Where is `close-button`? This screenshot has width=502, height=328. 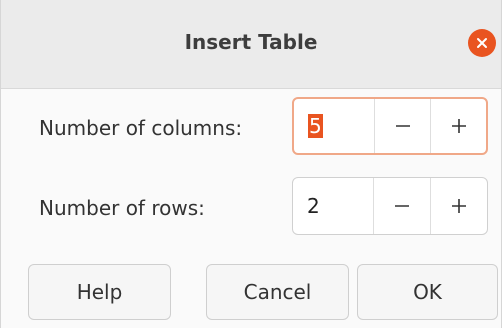 close-button is located at coordinates (482, 43).